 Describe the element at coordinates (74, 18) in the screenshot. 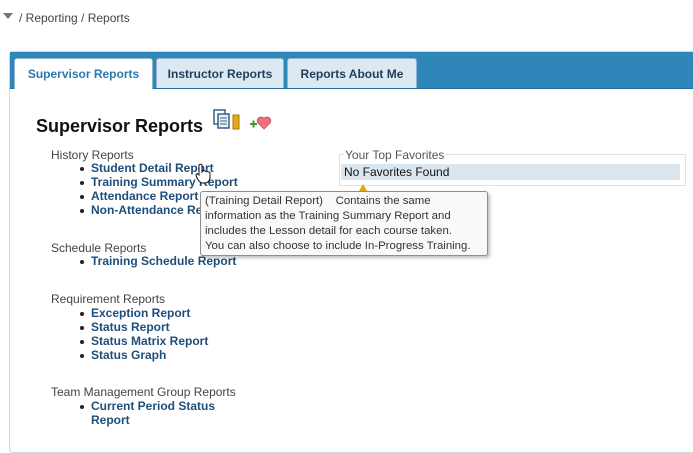

I see `breadcrumb: / Reporting / Reports` at that location.